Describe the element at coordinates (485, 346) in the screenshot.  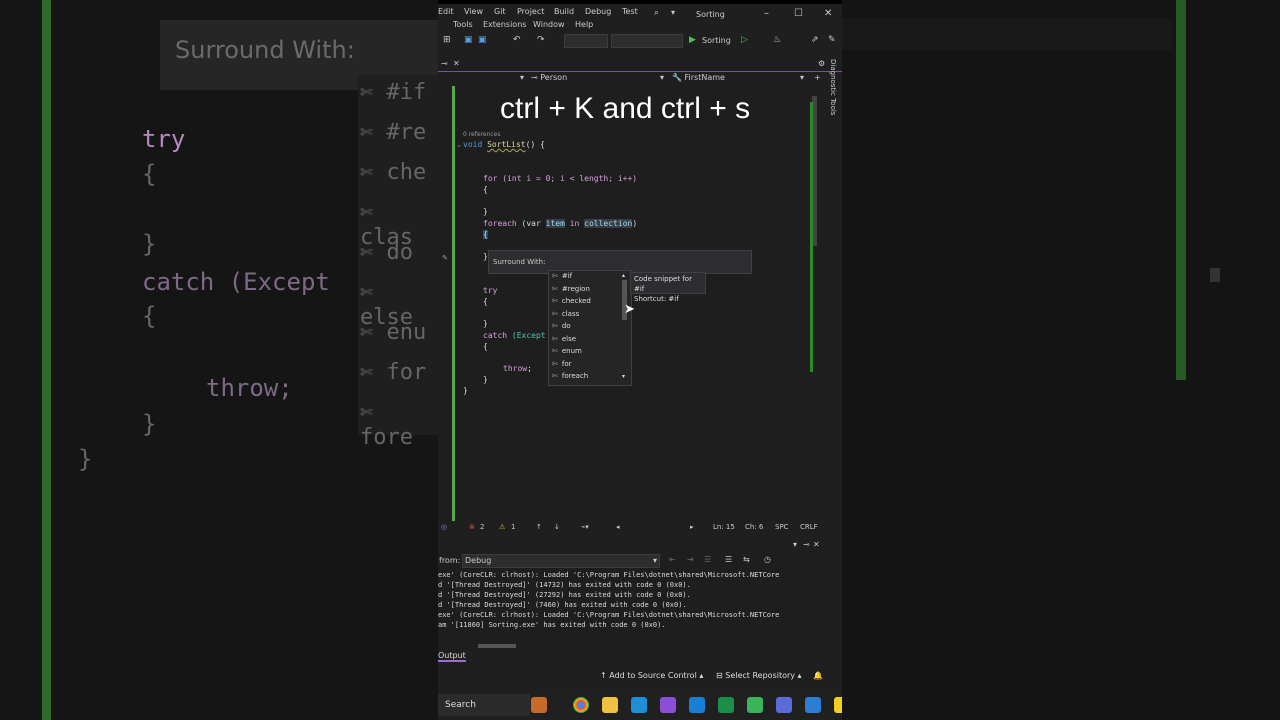
I see `code-brace: {` at that location.